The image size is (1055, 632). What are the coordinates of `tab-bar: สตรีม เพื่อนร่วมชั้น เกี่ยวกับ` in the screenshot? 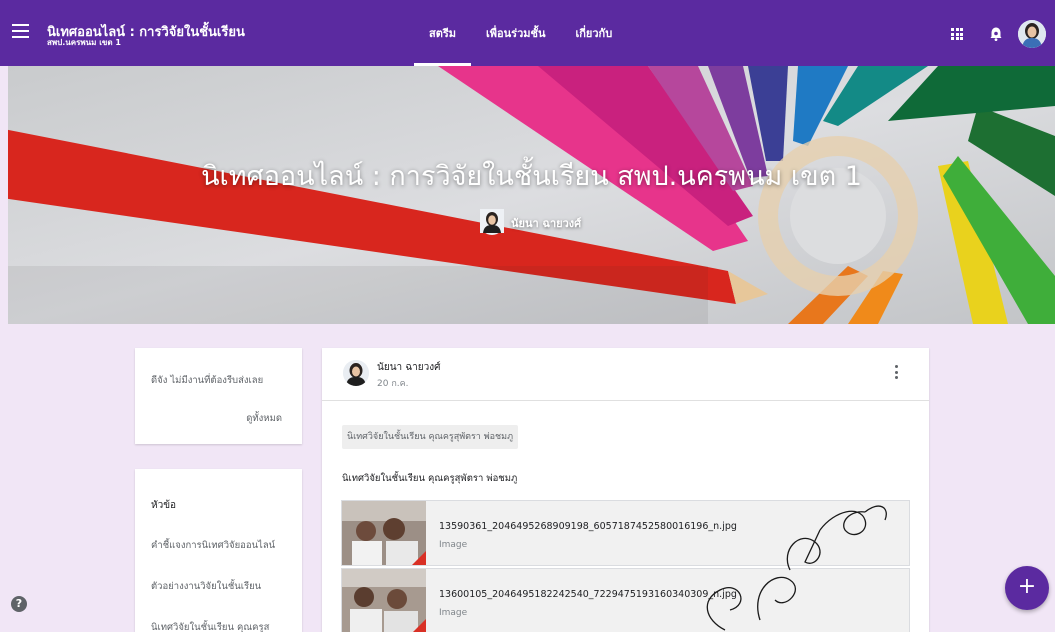 It's located at (520, 33).